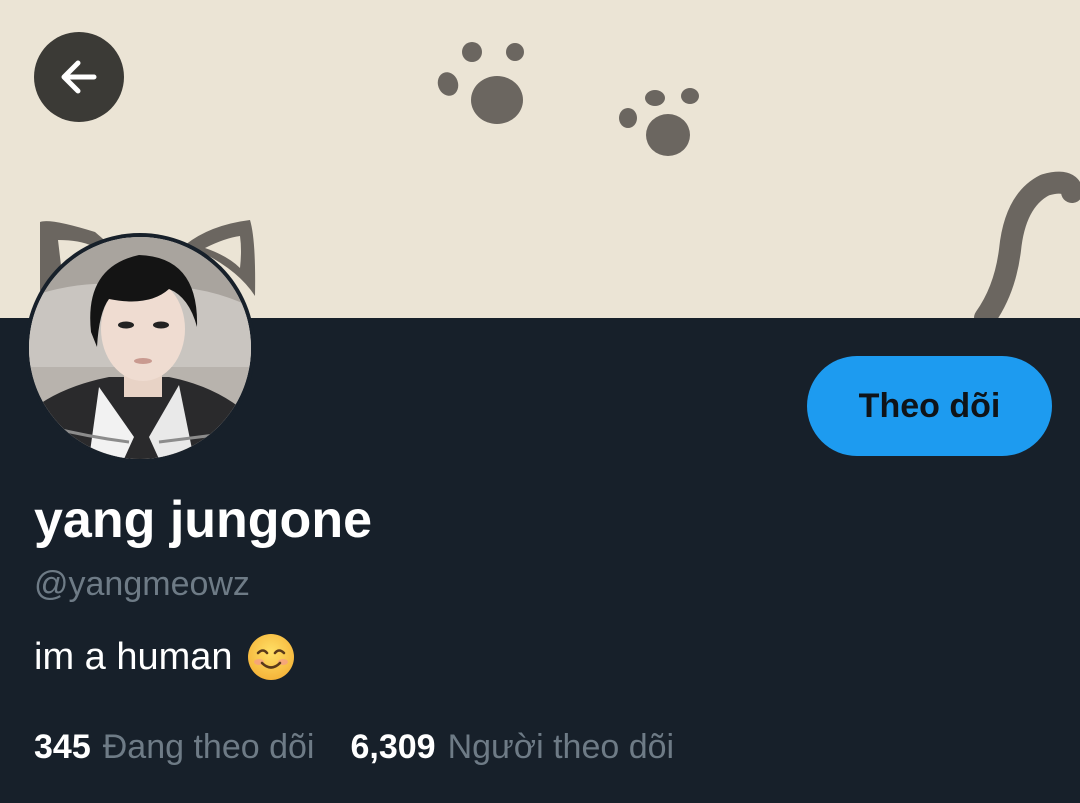  I want to click on arrow-left-icon, so click(79, 77).